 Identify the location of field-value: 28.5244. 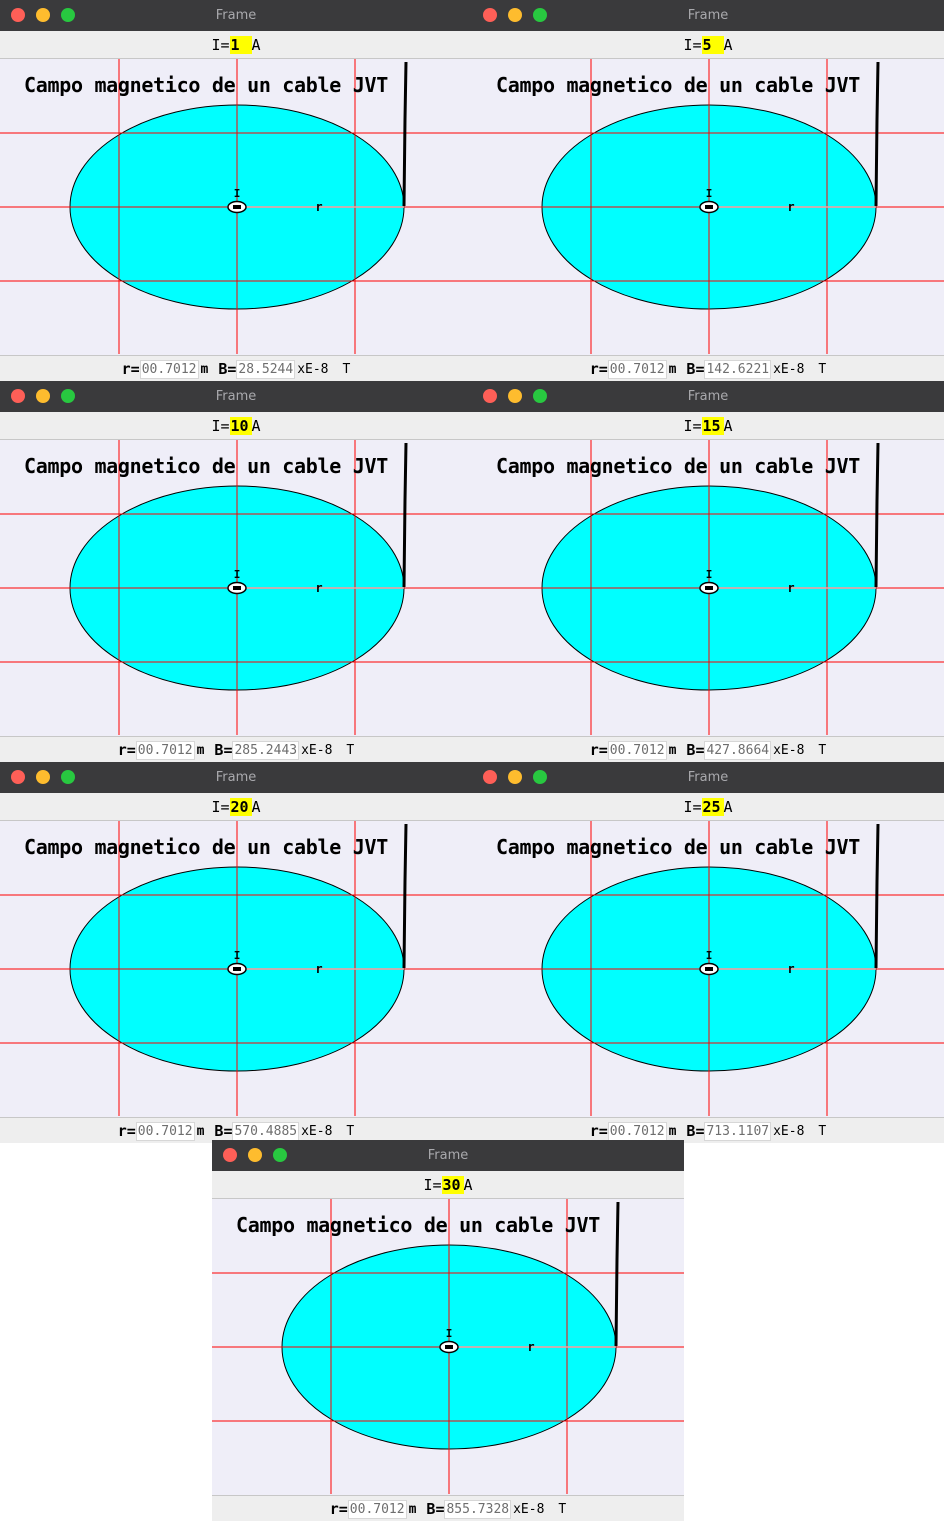
(266, 369).